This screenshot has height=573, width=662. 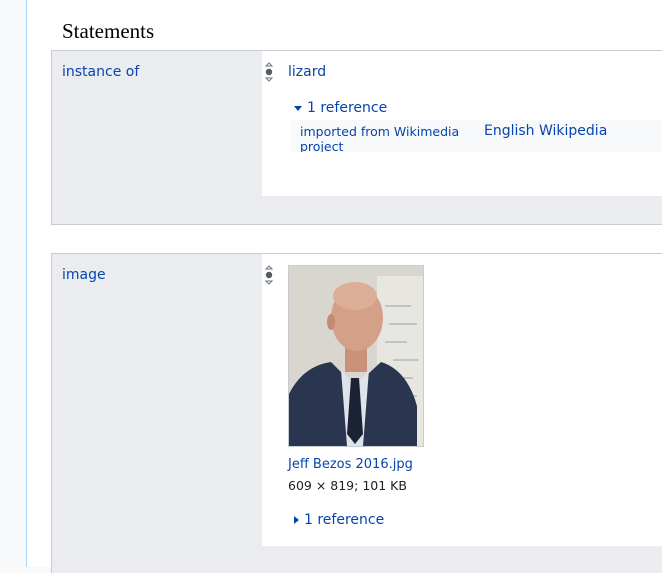 What do you see at coordinates (298, 108) in the screenshot?
I see `caret-down-icon` at bounding box center [298, 108].